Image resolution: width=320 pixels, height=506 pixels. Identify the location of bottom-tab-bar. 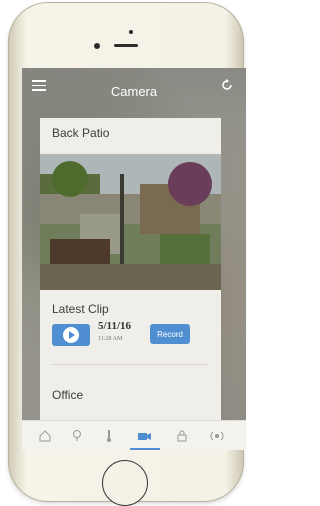
(134, 435).